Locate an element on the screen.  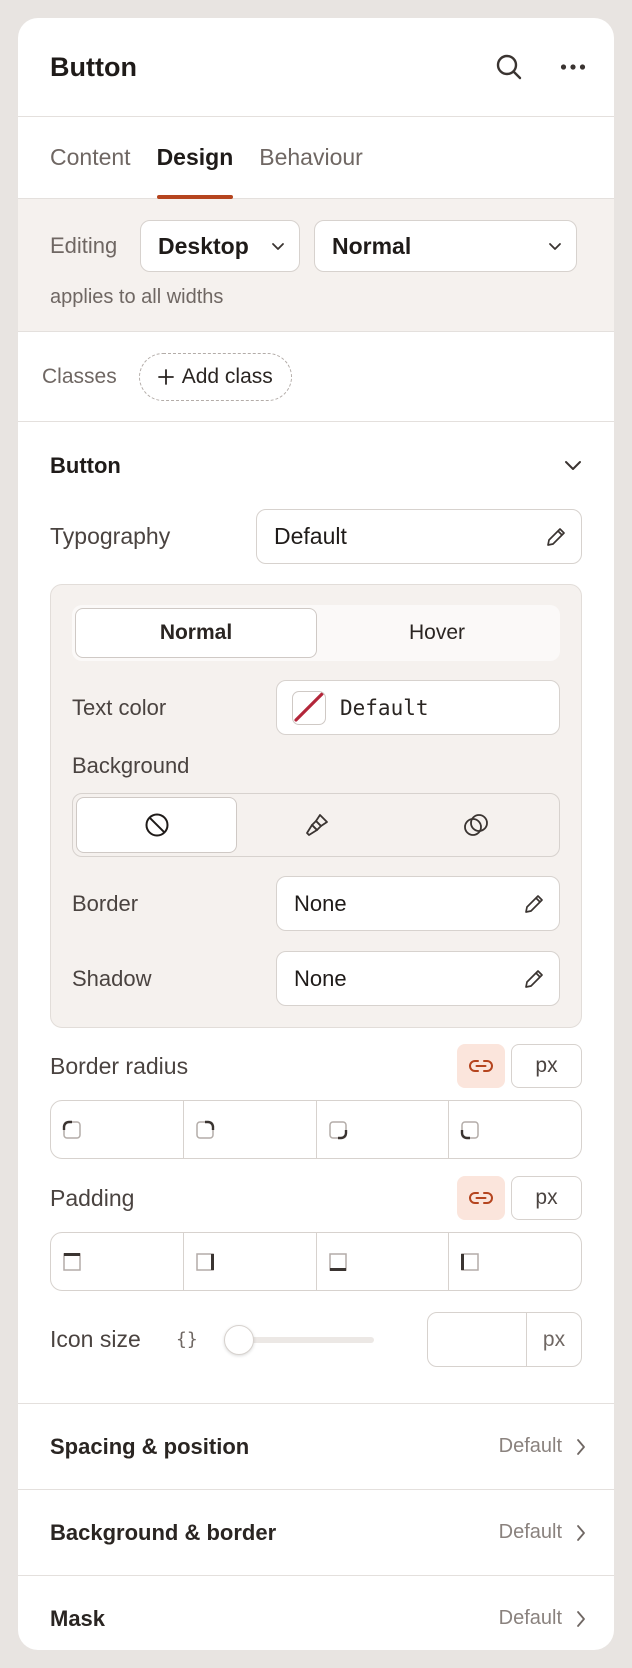
radius-bottom-right-input is located at coordinates (383, 1129).